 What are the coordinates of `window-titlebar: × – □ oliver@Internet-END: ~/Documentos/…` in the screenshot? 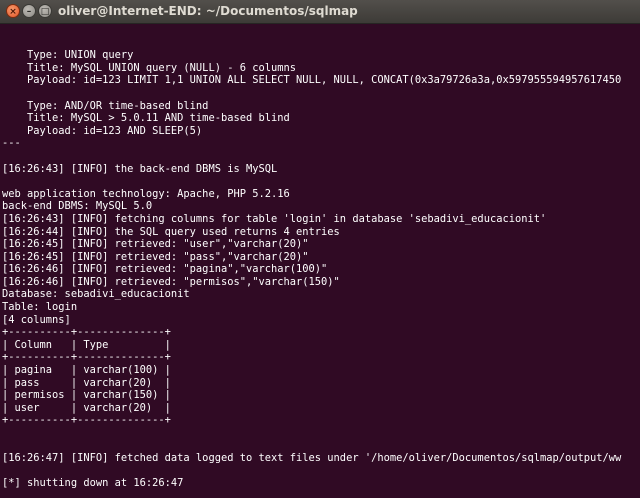 It's located at (320, 12).